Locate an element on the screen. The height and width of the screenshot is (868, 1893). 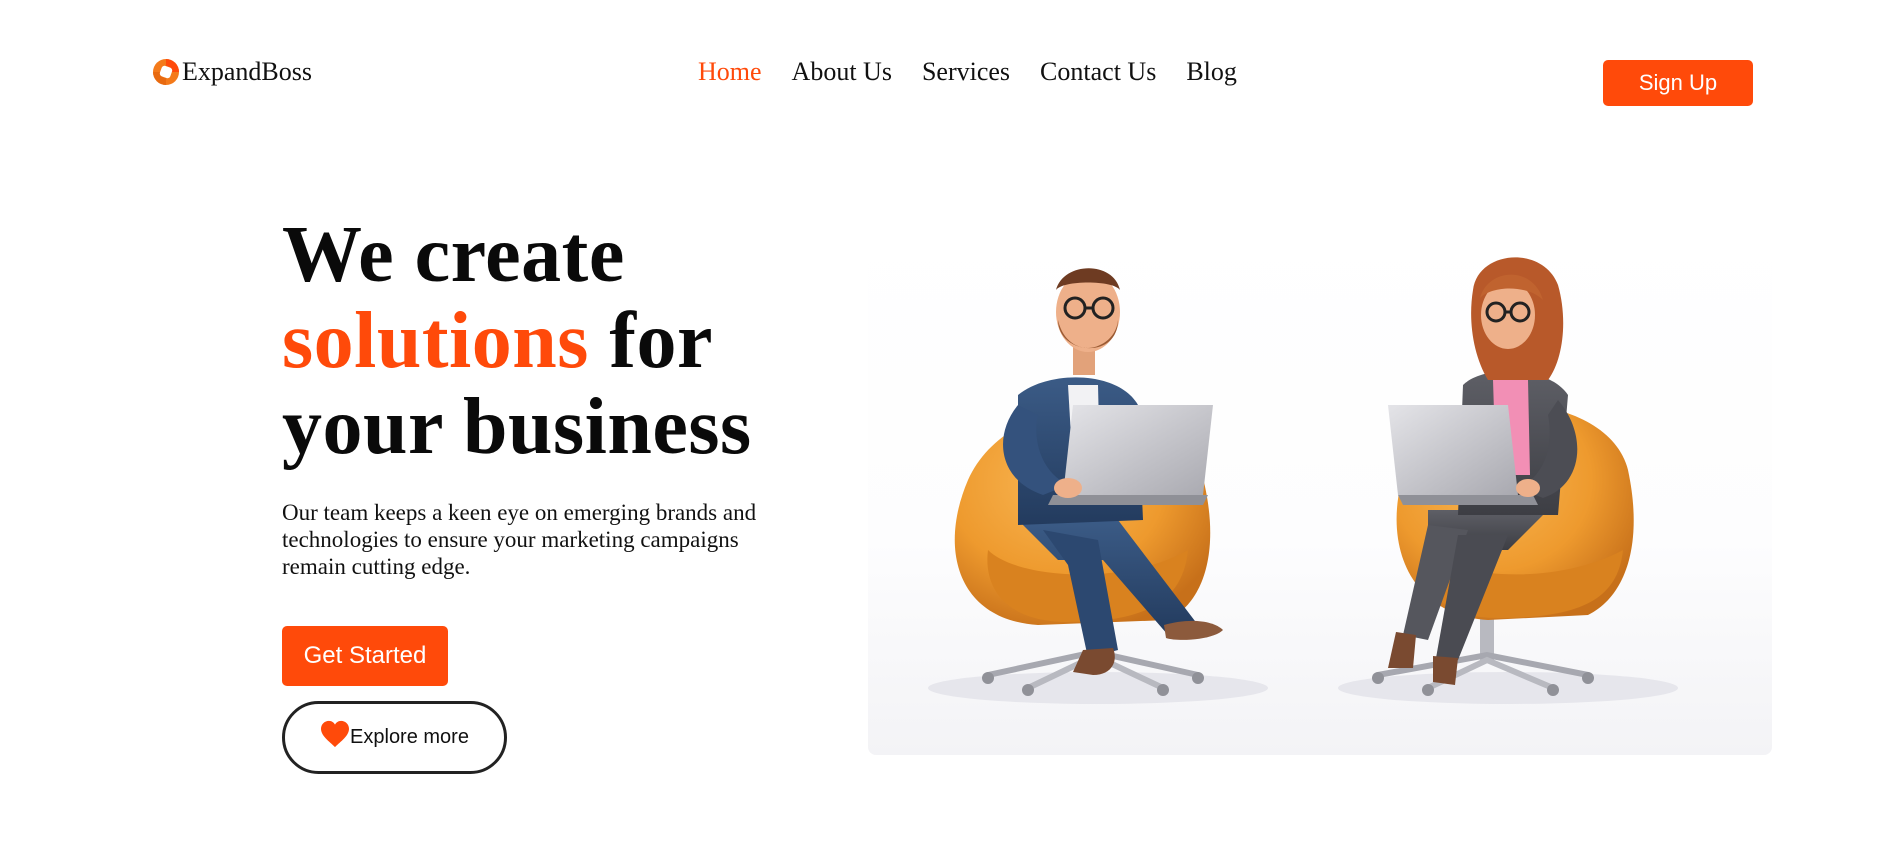
hero-title-line-2: solutions for is located at coordinates (517, 341).